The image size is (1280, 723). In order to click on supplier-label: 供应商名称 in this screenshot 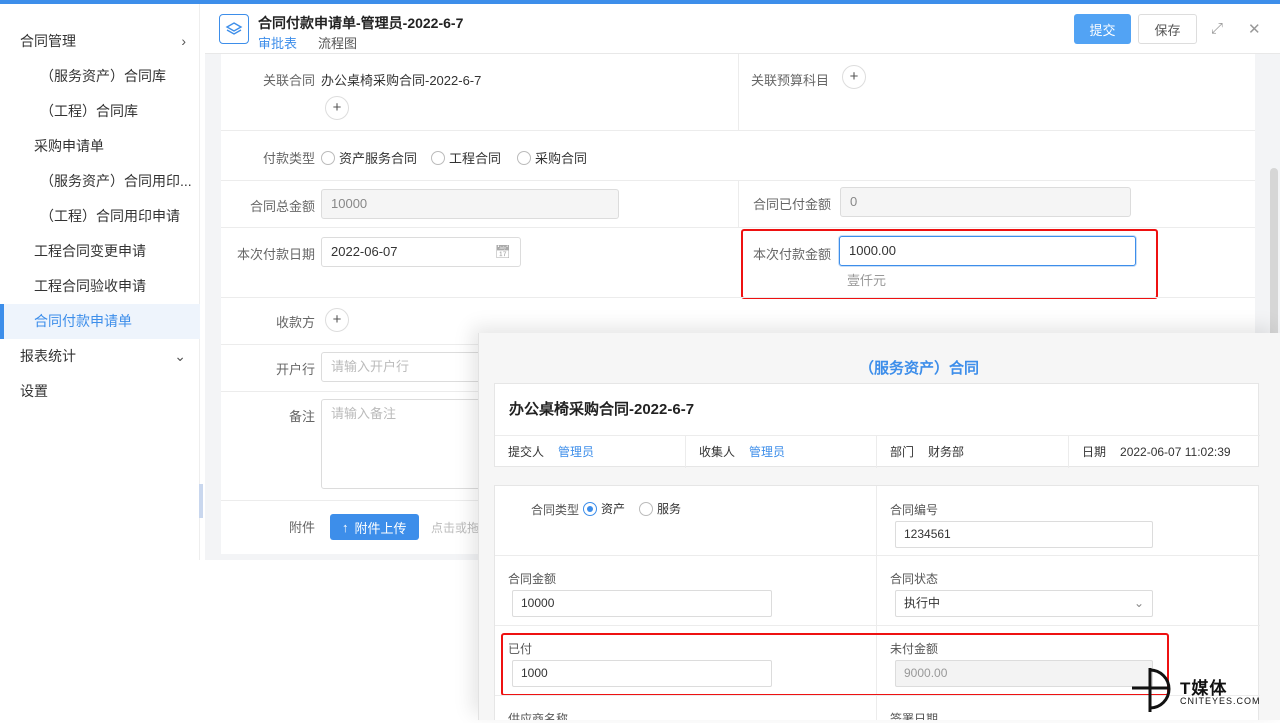, I will do `click(538, 716)`.